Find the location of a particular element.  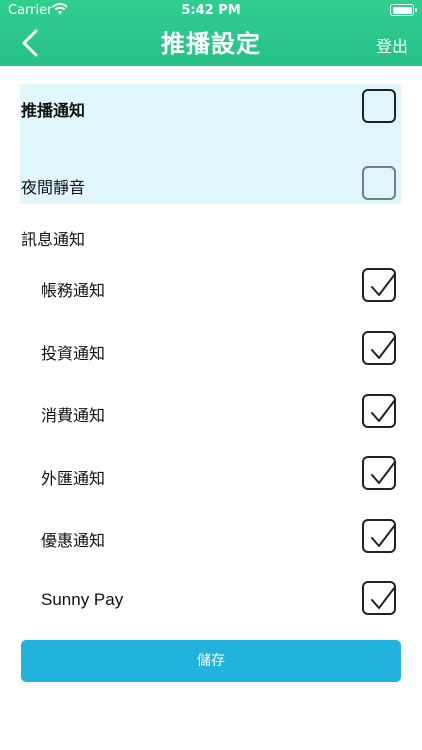

save-button: 儲存 is located at coordinates (211, 661).